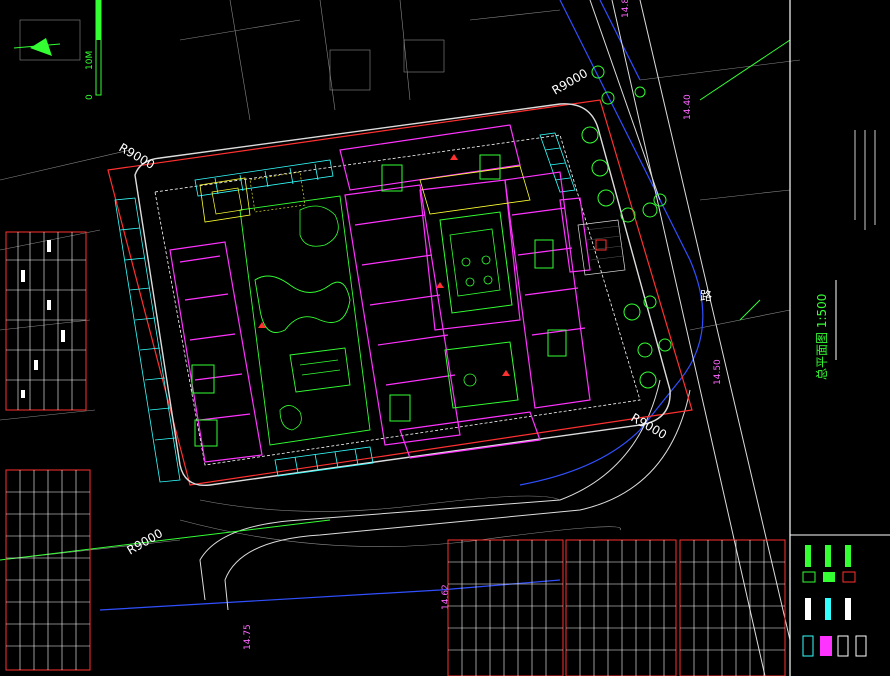 Image resolution: width=890 pixels, height=676 pixels. What do you see at coordinates (145, 542) in the screenshot?
I see `radius-label-sw: R9000` at bounding box center [145, 542].